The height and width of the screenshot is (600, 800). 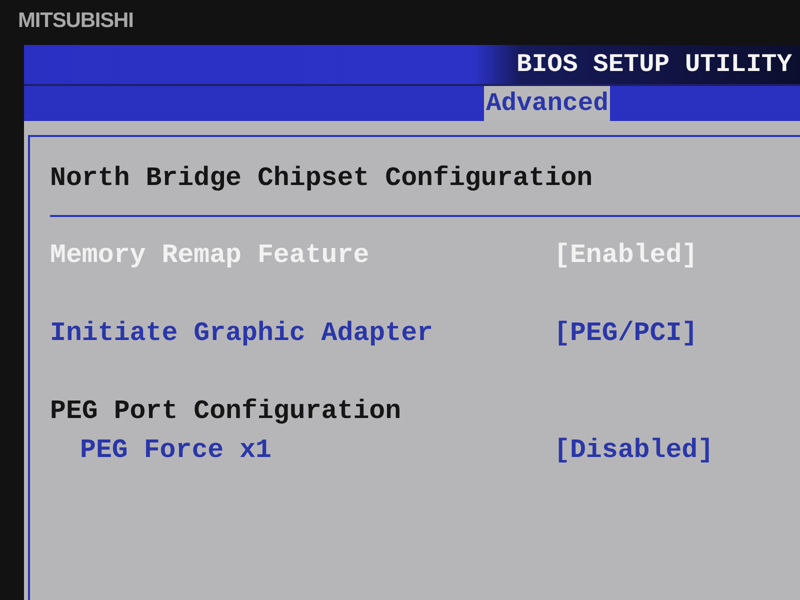 What do you see at coordinates (76, 21) in the screenshot?
I see `monitor-brand: MITSUBISHI` at bounding box center [76, 21].